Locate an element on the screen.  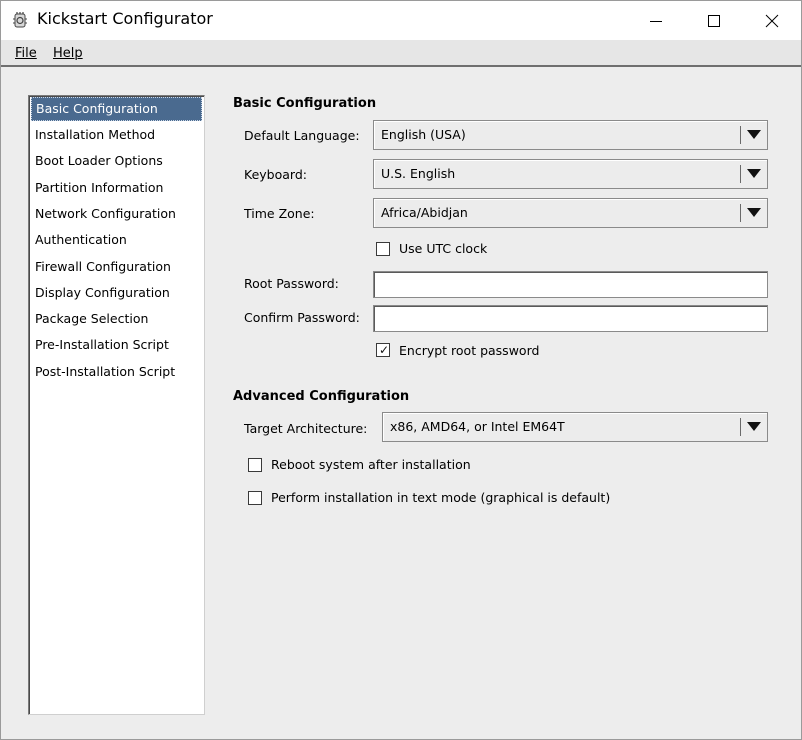
sidebar-item-authentication: Authentication is located at coordinates (116, 240).